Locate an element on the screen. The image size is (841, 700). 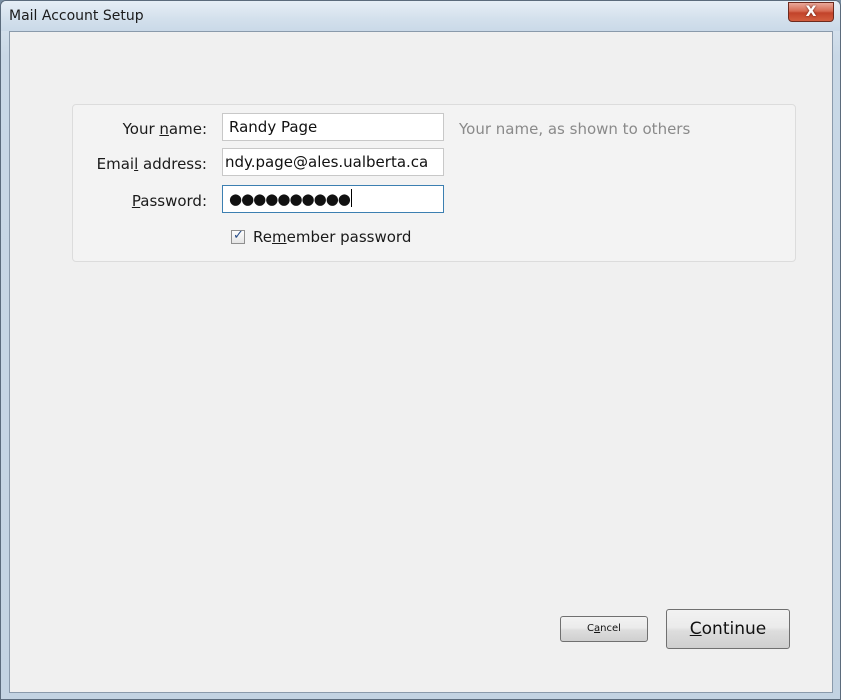
label-accel: m is located at coordinates (279, 237).